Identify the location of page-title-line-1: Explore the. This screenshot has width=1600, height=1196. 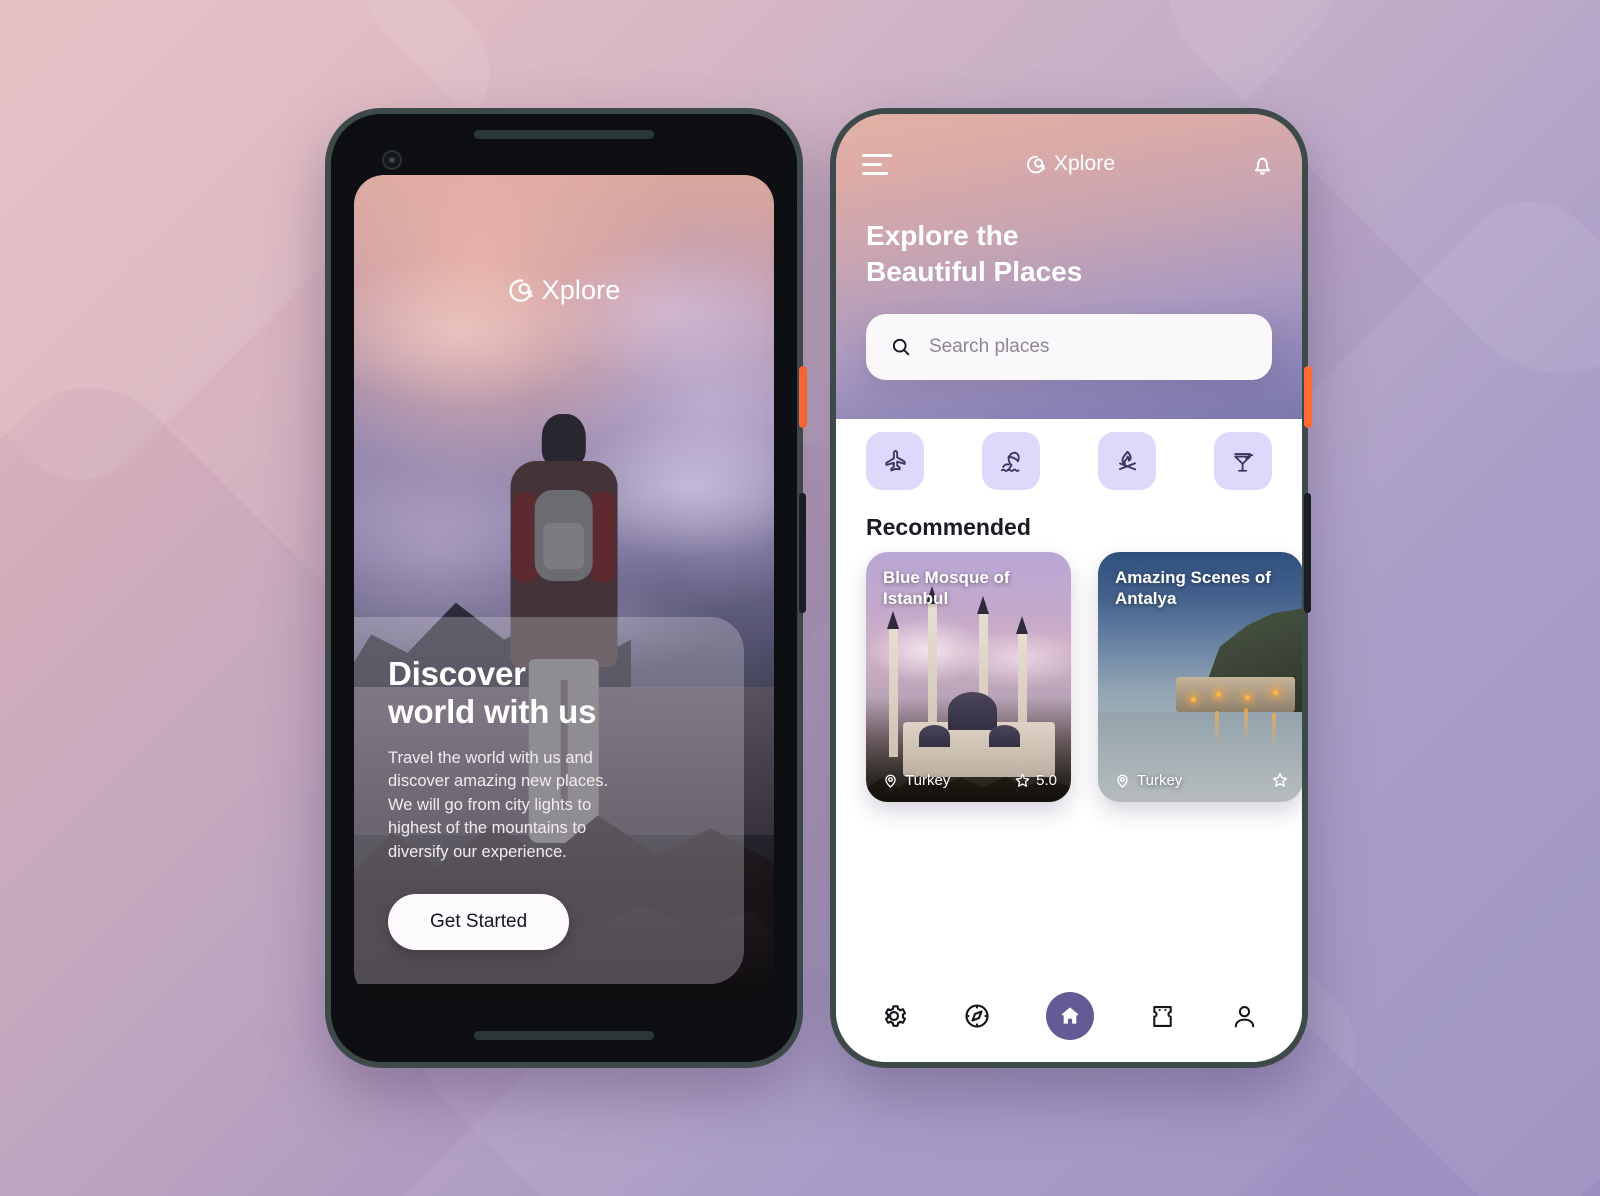
(942, 235).